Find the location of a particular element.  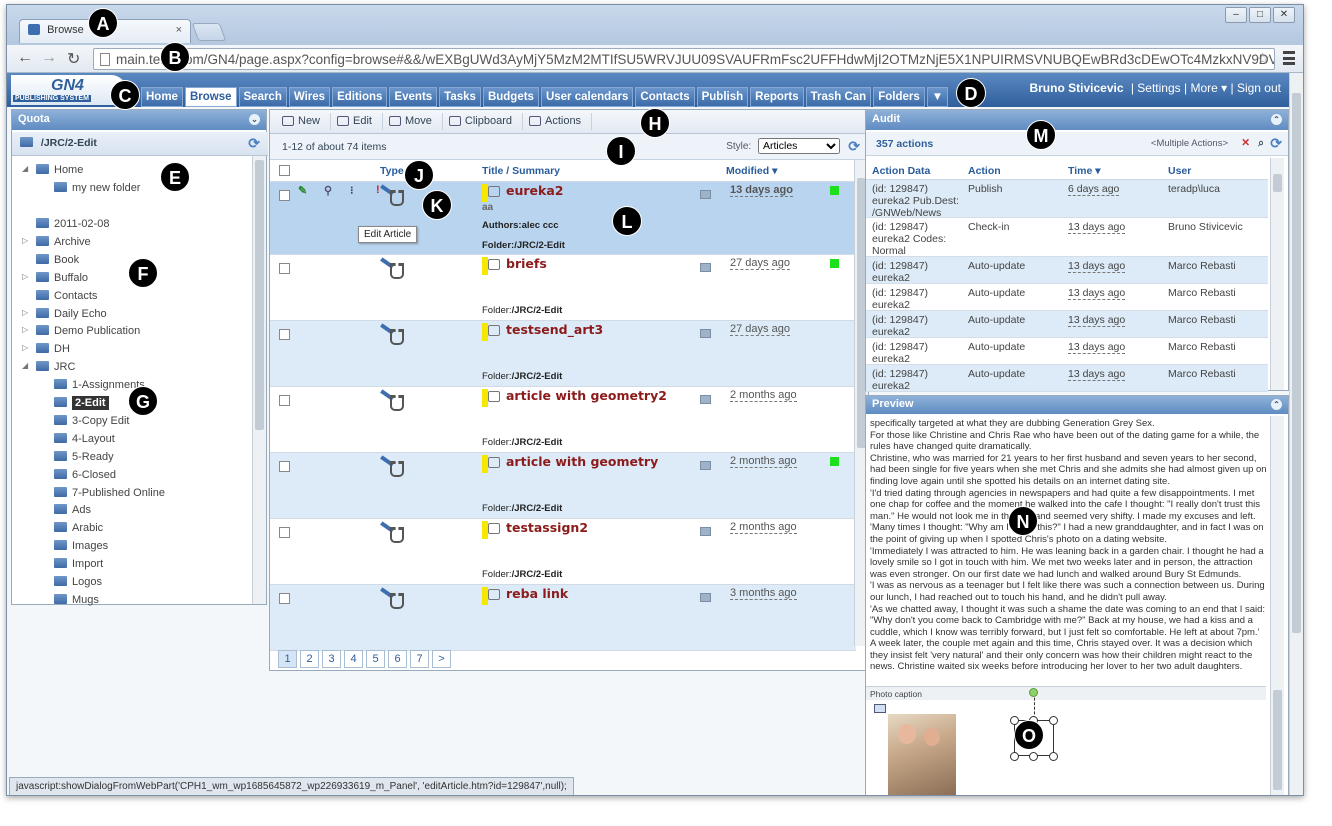

bookmark-star-icon: ☆ is located at coordinates (1263, 59).